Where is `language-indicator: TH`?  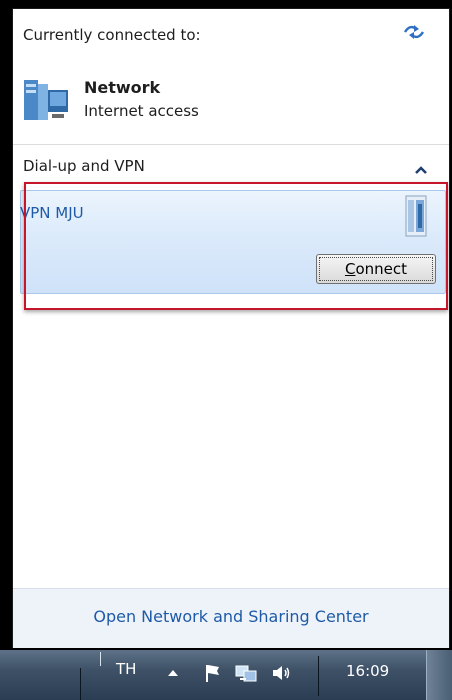 language-indicator: TH is located at coordinates (126, 669).